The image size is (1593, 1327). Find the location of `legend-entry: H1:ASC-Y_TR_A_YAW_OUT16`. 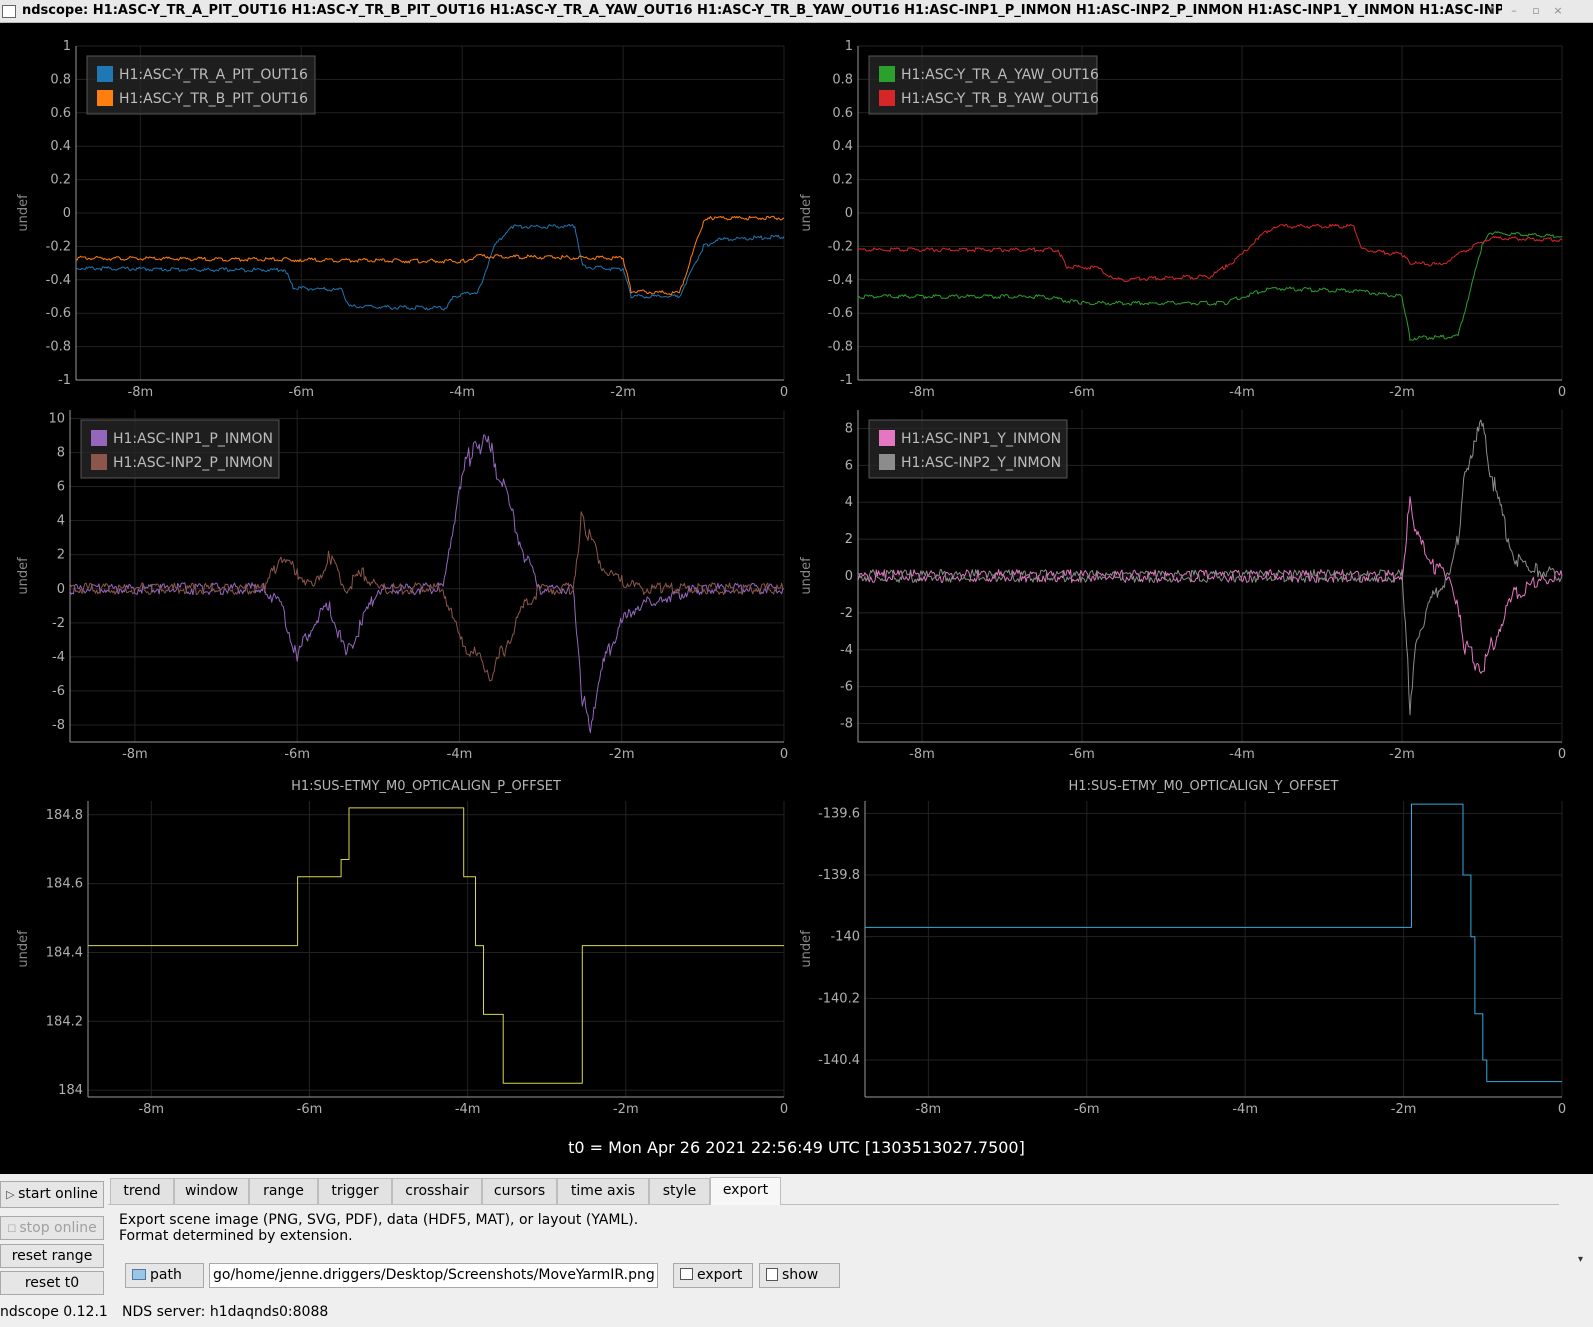

legend-entry: H1:ASC-Y_TR_A_YAW_OUT16 is located at coordinates (1000, 75).